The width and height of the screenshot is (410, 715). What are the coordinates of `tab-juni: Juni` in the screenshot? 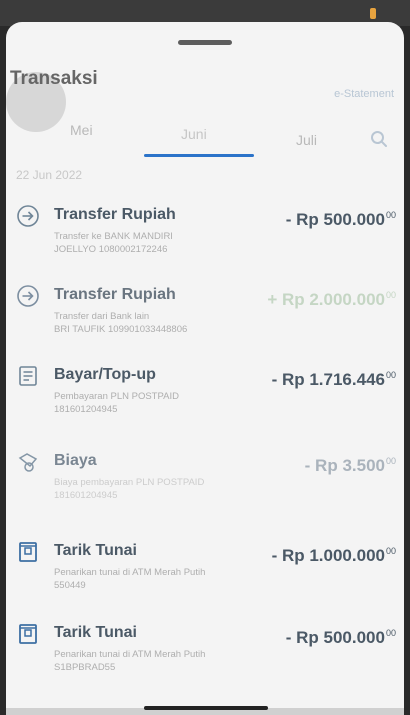 It's located at (194, 134).